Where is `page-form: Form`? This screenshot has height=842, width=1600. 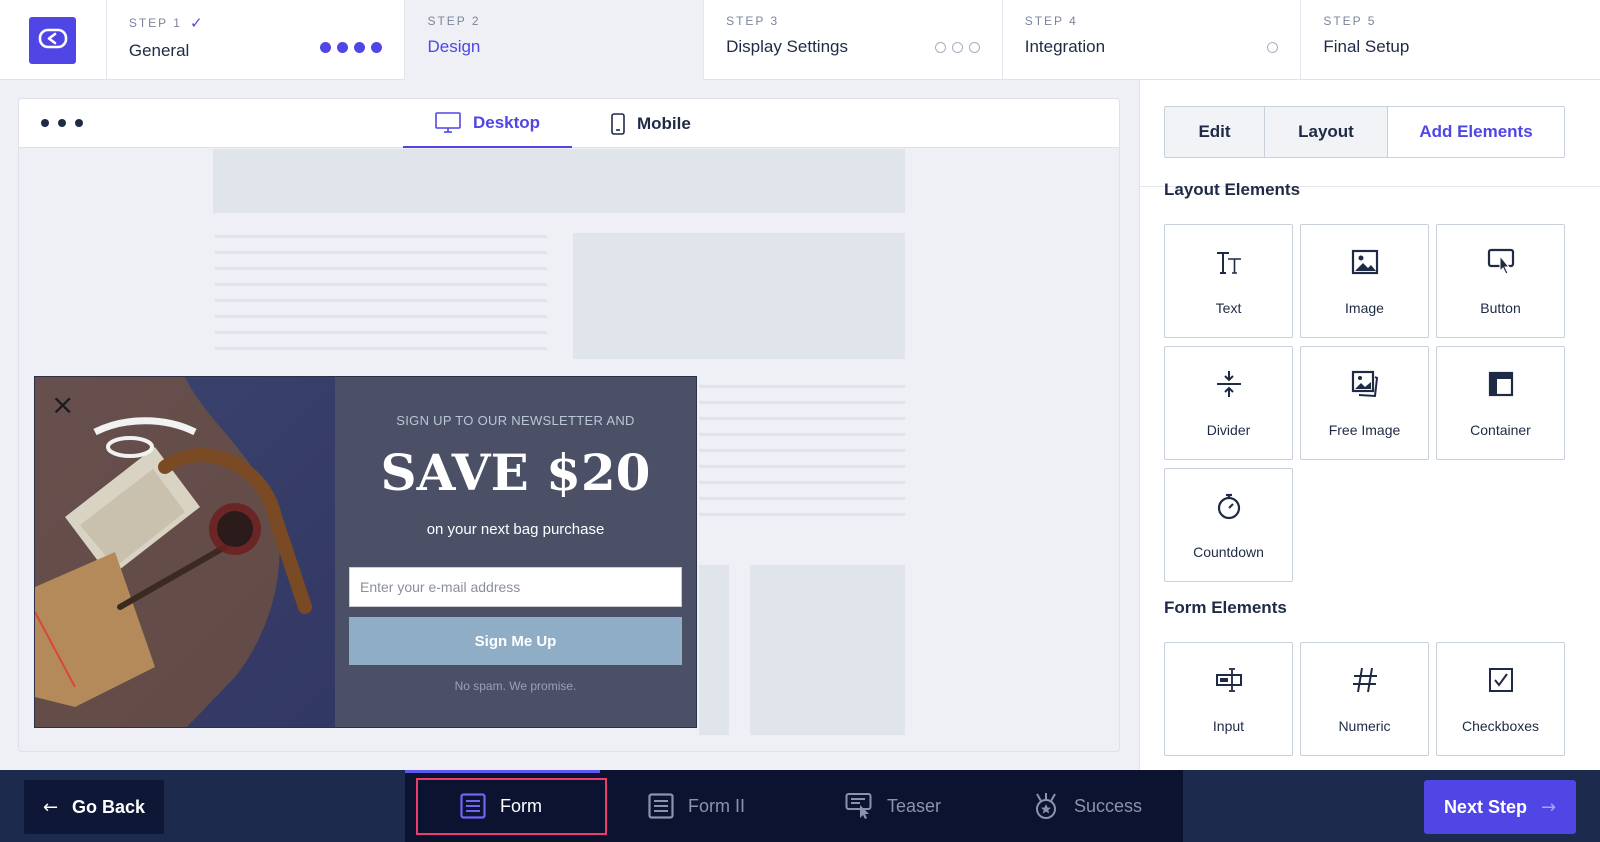 page-form: Form is located at coordinates (501, 806).